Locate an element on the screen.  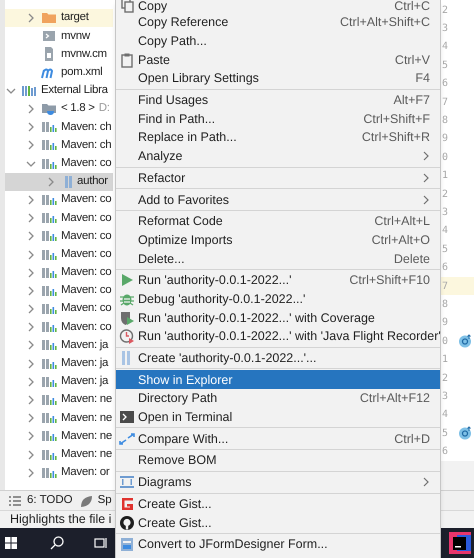
line-number: 6 is located at coordinates (446, 452).